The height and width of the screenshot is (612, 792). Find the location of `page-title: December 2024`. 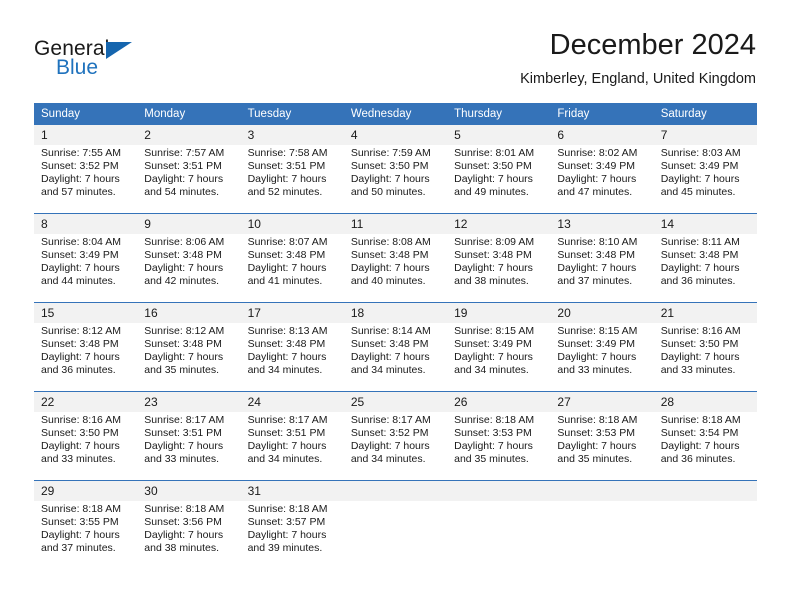

page-title: December 2024 is located at coordinates (652, 45).